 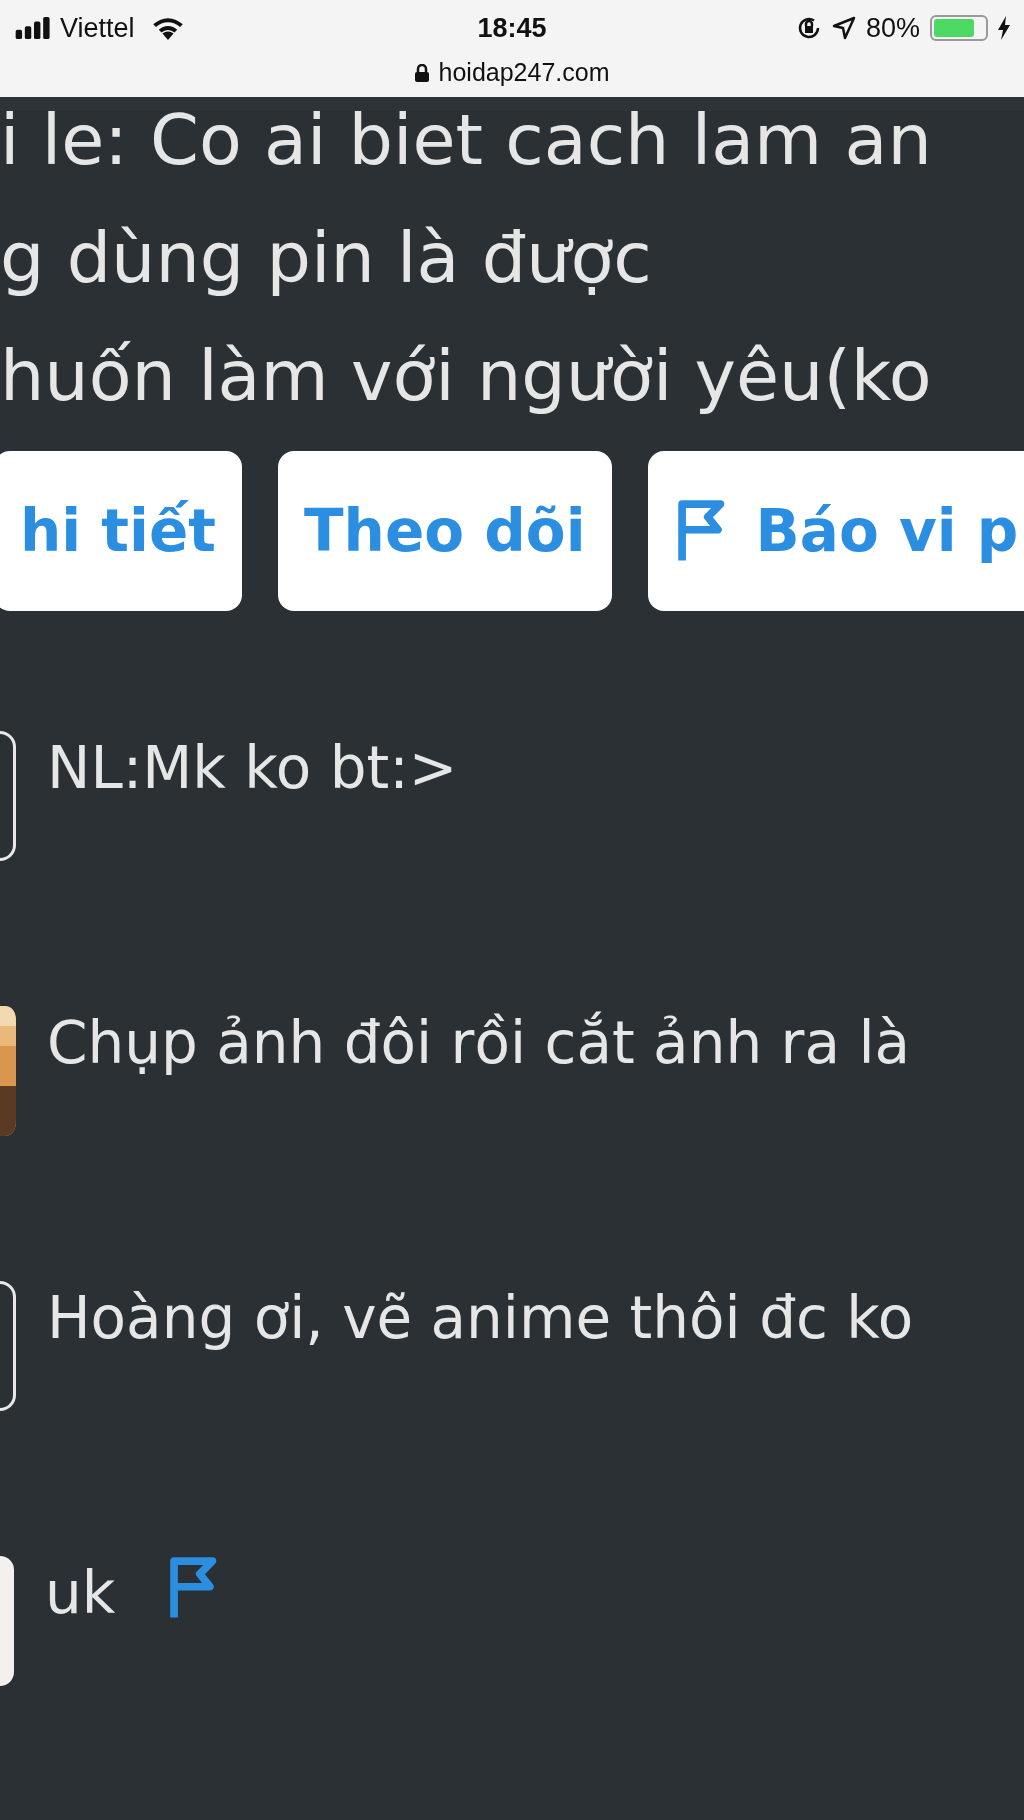 What do you see at coordinates (892, 28) in the screenshot?
I see `battery-percent: 80%` at bounding box center [892, 28].